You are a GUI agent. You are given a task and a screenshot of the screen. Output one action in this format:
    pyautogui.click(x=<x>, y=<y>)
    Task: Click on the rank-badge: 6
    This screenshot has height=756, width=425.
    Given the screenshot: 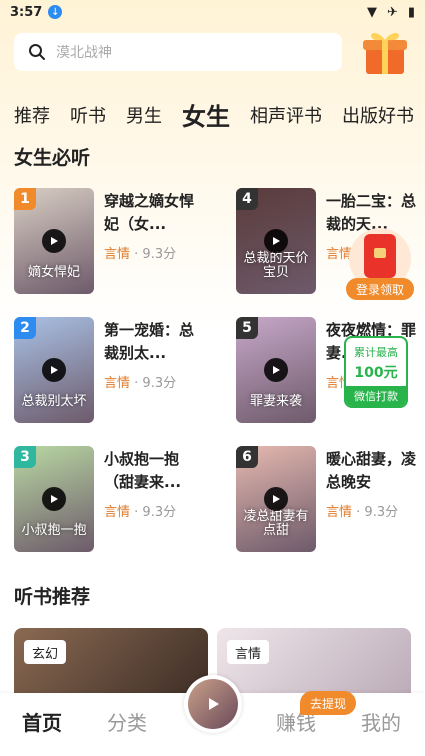 What is the action you would take?
    pyautogui.click(x=247, y=457)
    